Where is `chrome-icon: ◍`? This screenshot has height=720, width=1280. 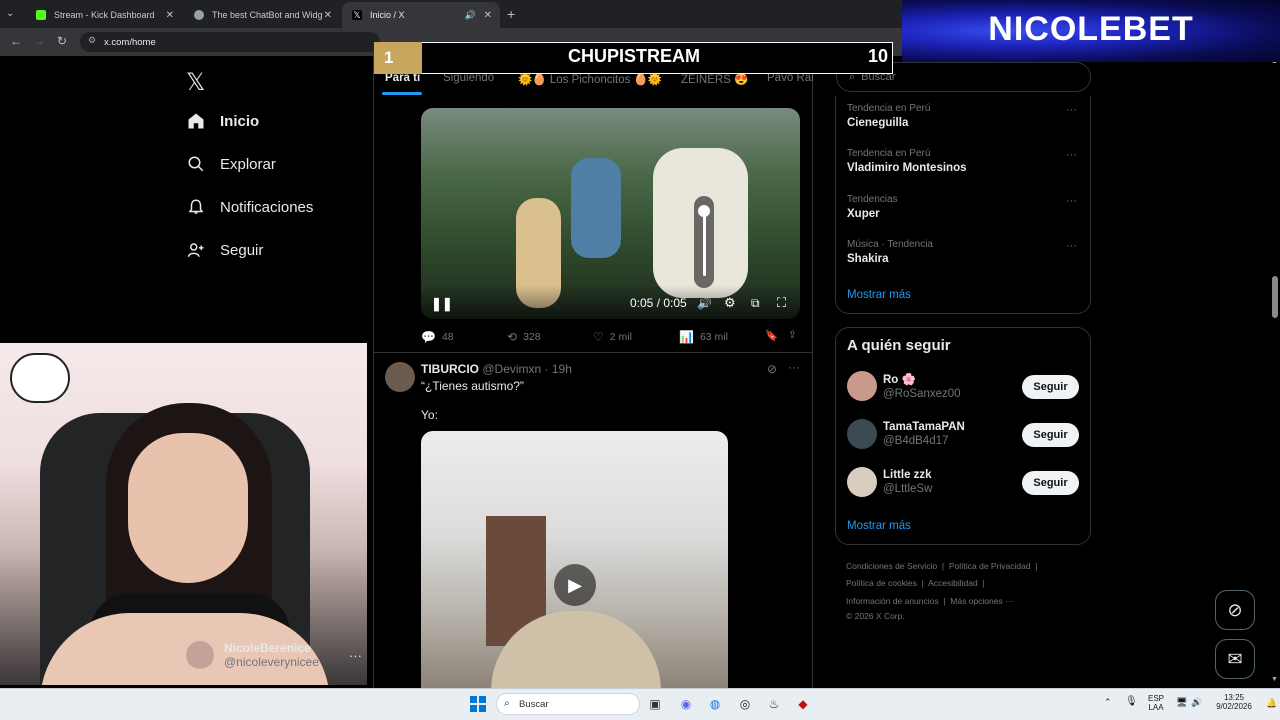 chrome-icon: ◍ is located at coordinates (715, 704).